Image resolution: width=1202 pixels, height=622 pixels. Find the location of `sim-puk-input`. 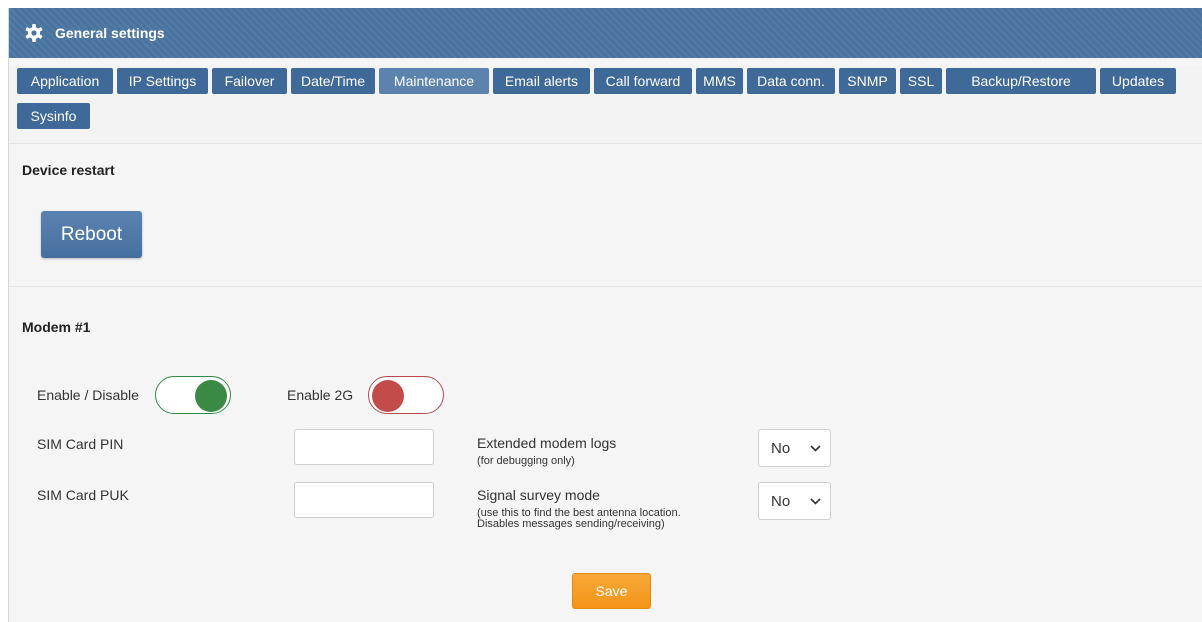

sim-puk-input is located at coordinates (364, 500).